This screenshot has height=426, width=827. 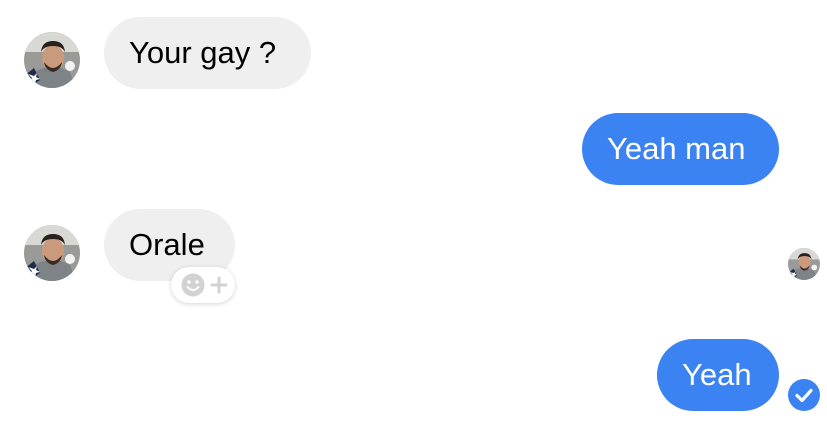 I want to click on seen-photo, so click(x=804, y=264).